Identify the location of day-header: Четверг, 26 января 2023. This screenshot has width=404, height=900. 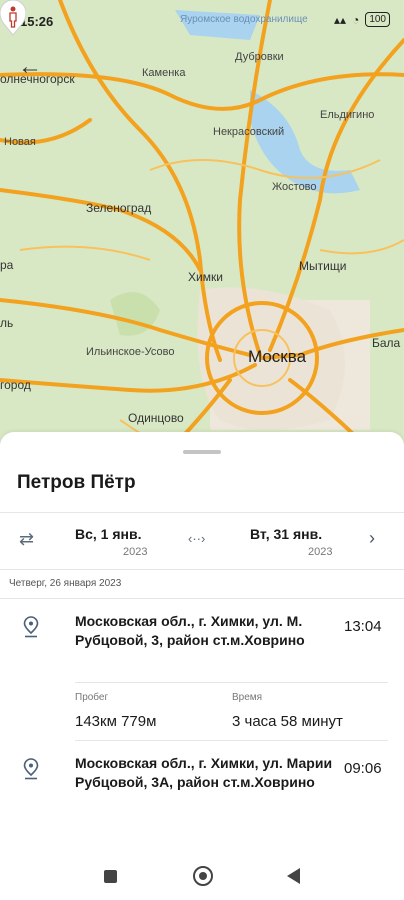
(65, 583).